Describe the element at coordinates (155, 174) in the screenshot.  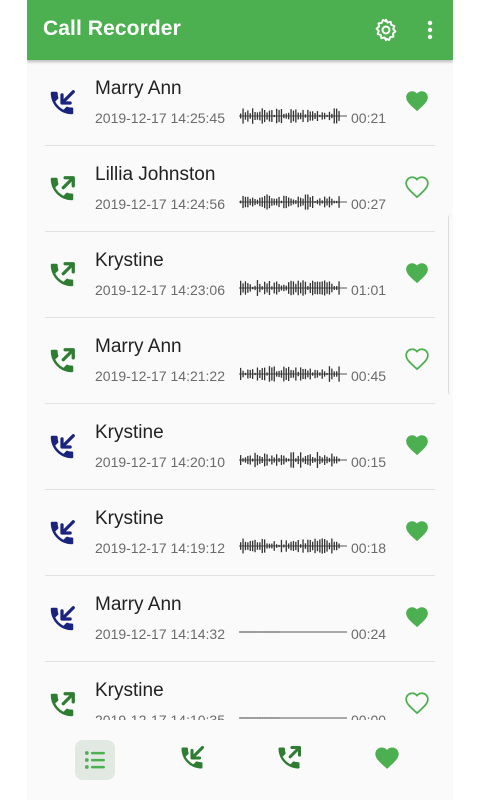
I see `contact-name: Lillia Johnston` at that location.